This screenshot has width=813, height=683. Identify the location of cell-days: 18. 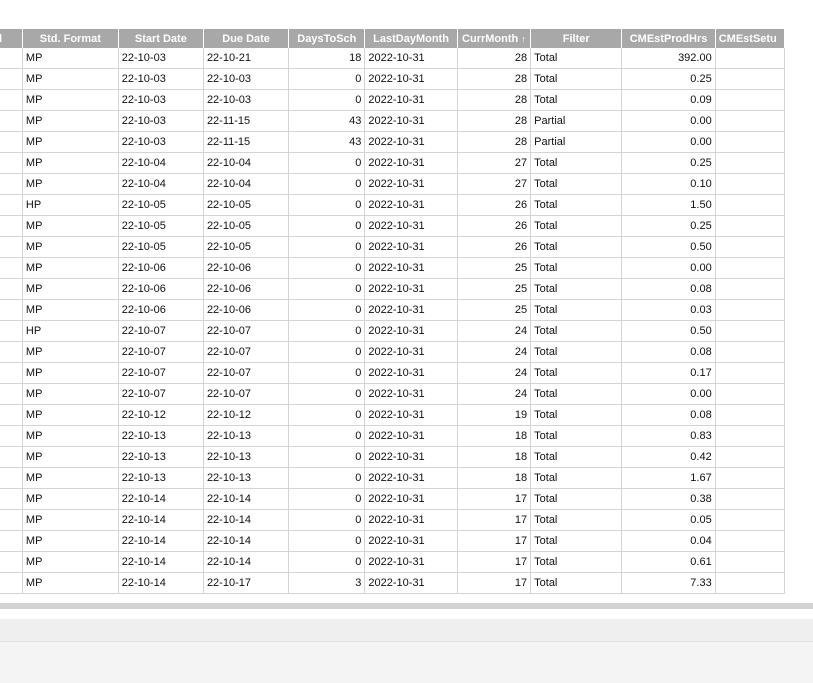
(327, 58).